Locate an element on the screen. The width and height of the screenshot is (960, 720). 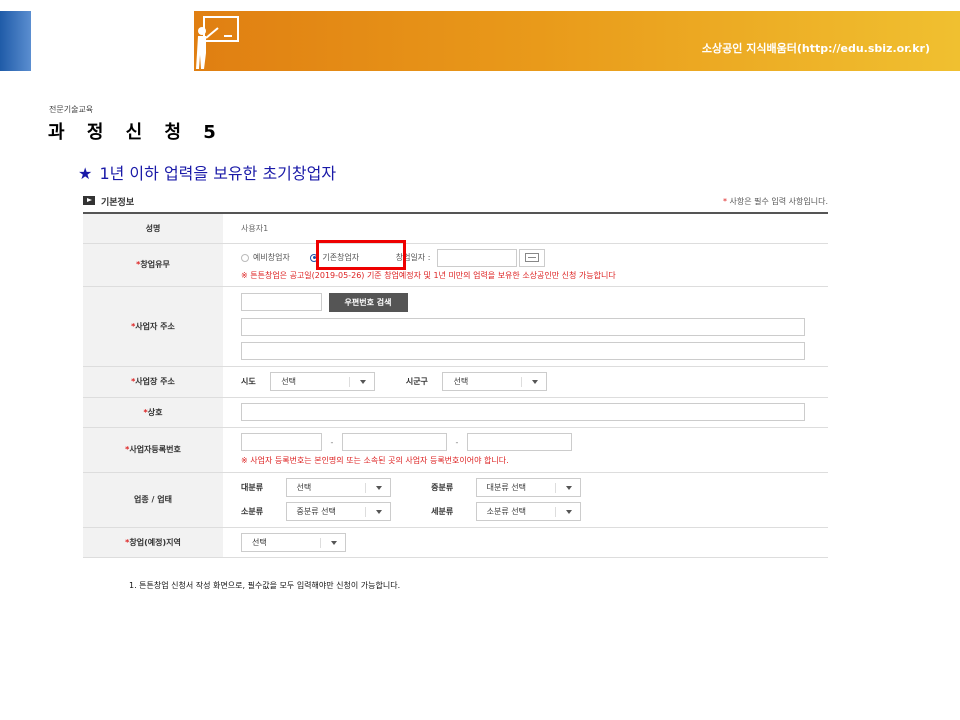
radio-prestartup: 예비창업자 is located at coordinates (265, 257).